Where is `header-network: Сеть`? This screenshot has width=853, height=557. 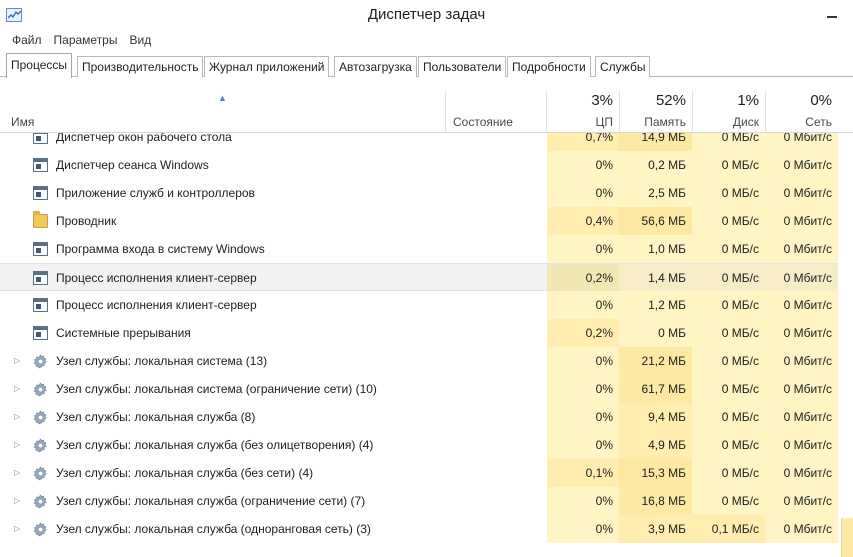 header-network: Сеть is located at coordinates (798, 122).